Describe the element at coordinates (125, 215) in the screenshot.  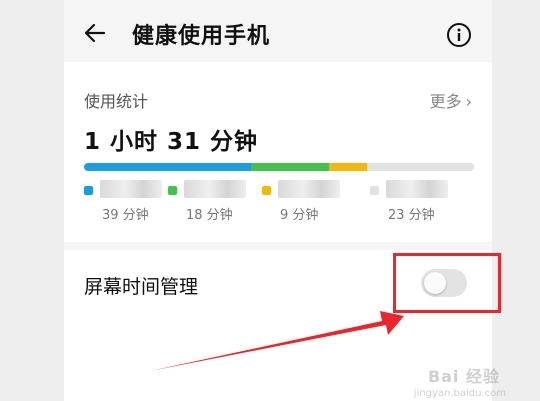
I see `legend-app-time: 39 分钟` at that location.